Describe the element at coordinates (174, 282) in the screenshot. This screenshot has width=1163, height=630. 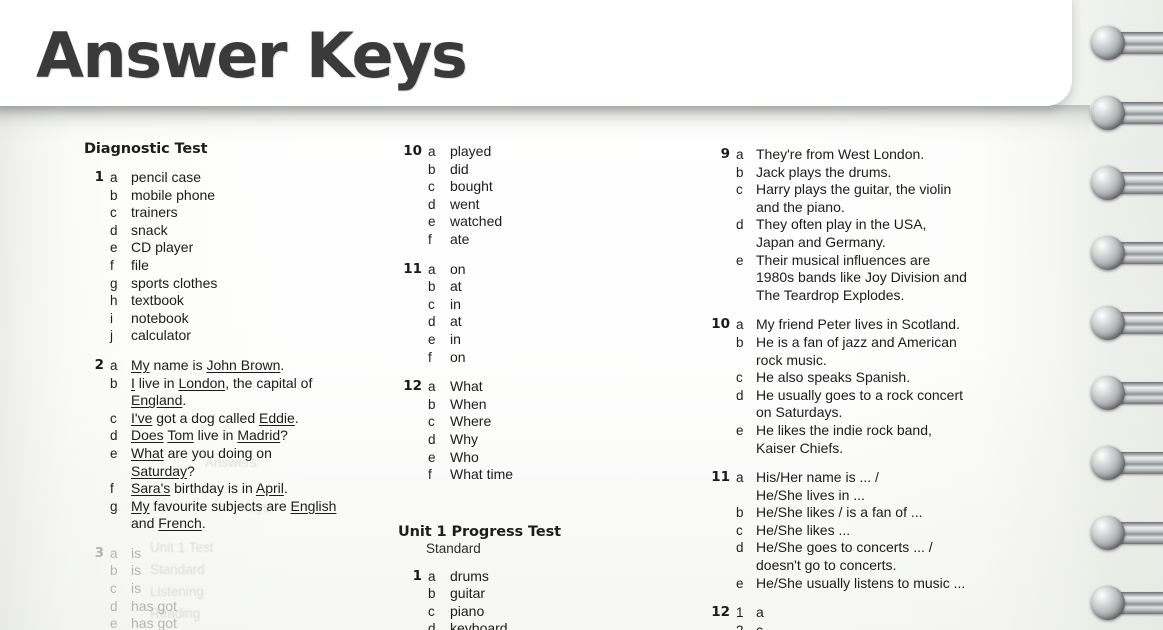
I see `answer-text: sports clothes` at that location.